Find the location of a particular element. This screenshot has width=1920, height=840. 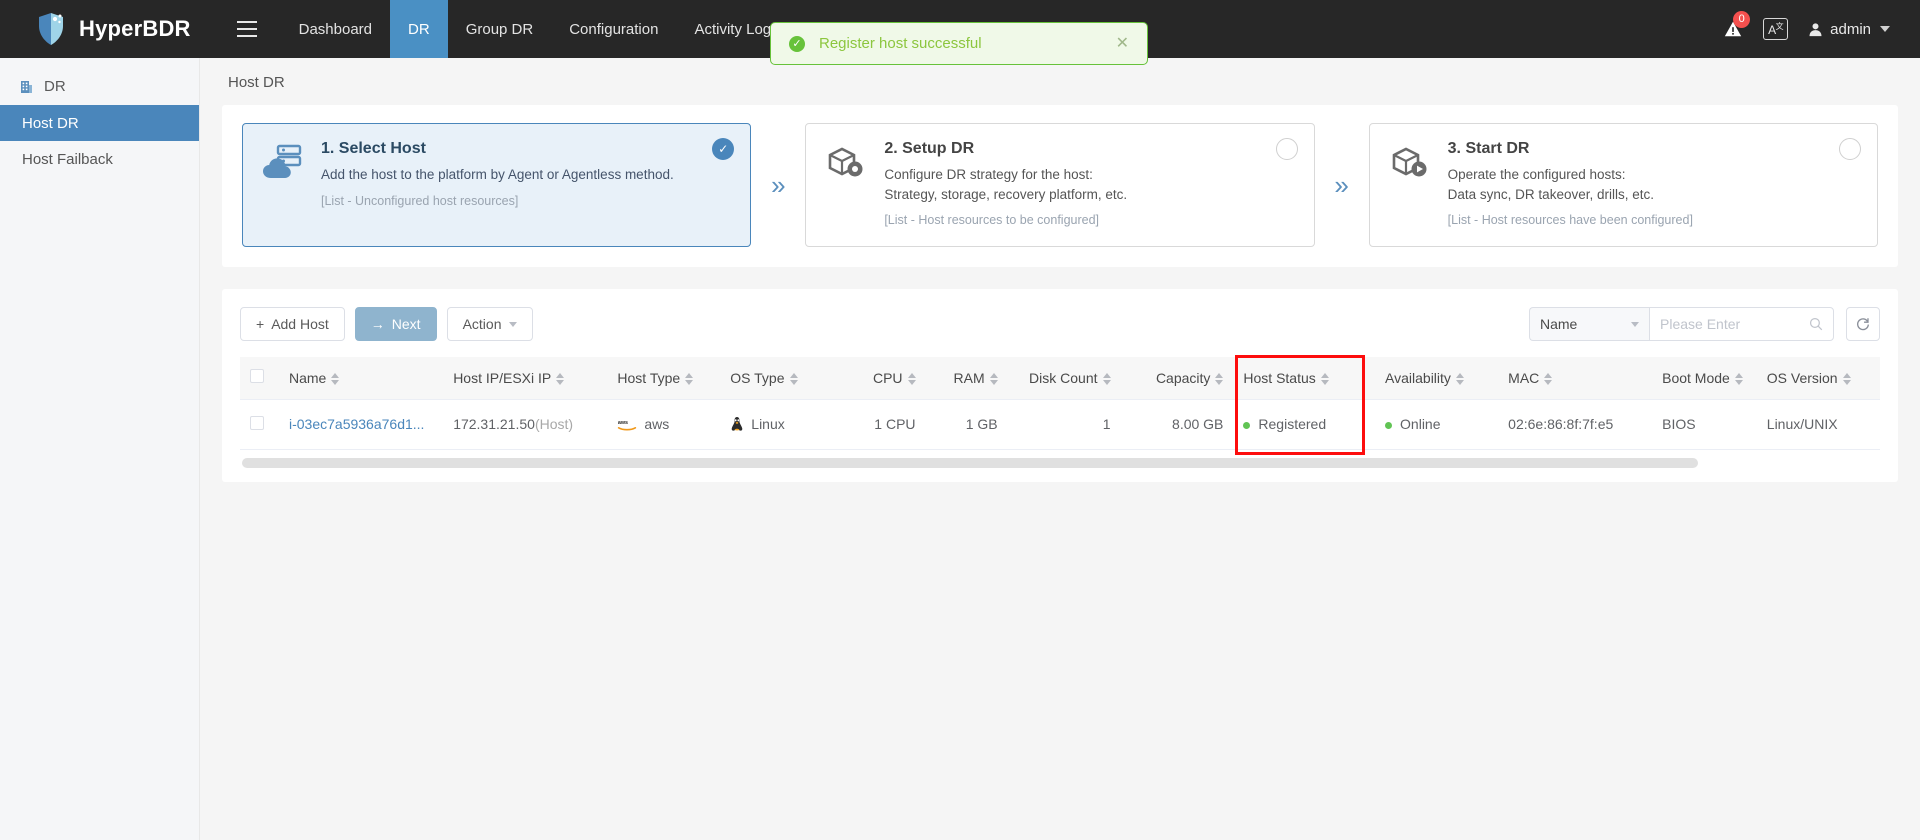

add-host-button: + Add Host is located at coordinates (292, 324).